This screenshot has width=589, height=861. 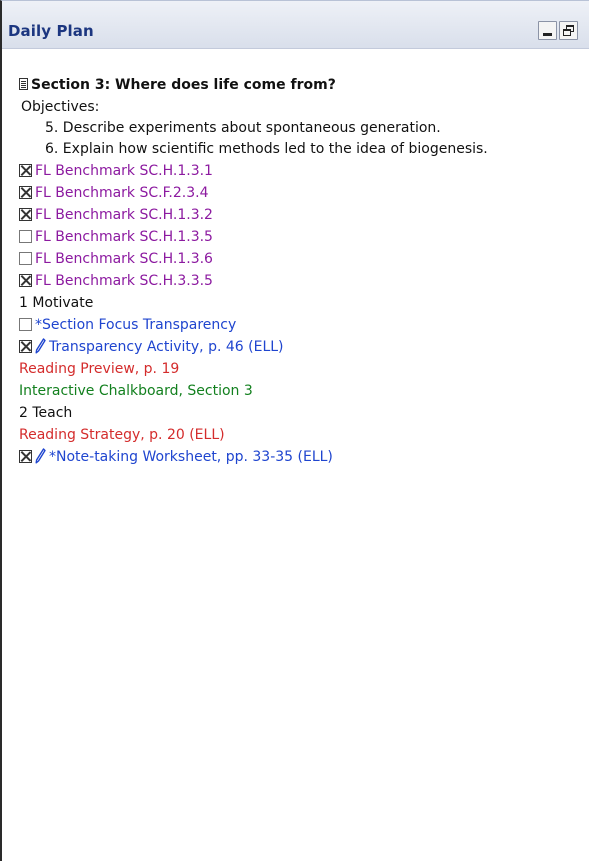 What do you see at coordinates (60, 107) in the screenshot?
I see `objectives-label: Objectives:` at bounding box center [60, 107].